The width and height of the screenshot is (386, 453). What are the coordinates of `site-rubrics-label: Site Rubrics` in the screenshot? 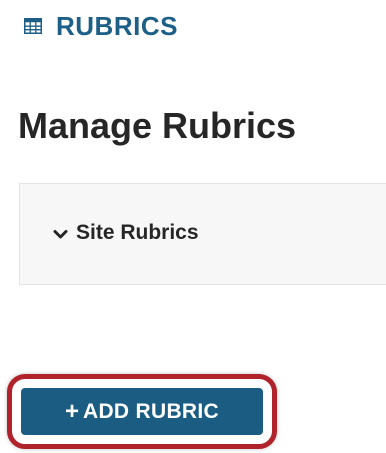 It's located at (137, 232).